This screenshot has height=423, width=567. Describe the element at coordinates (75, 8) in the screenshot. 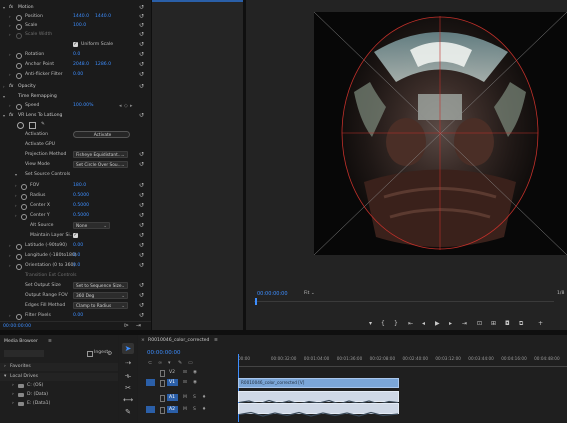

I see `motion-row: ▾ fx Motion ↺` at that location.